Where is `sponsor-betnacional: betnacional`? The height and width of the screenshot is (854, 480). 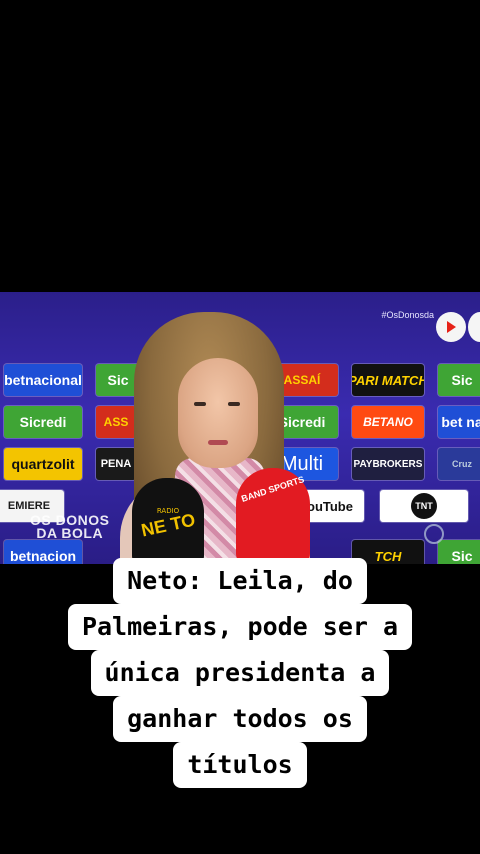 sponsor-betnacional: betnacional is located at coordinates (43, 380).